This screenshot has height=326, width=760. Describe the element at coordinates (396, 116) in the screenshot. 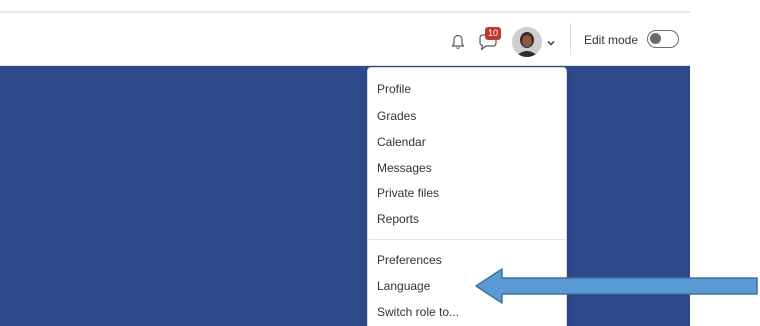

I see `menu-item-grades: Grades` at that location.